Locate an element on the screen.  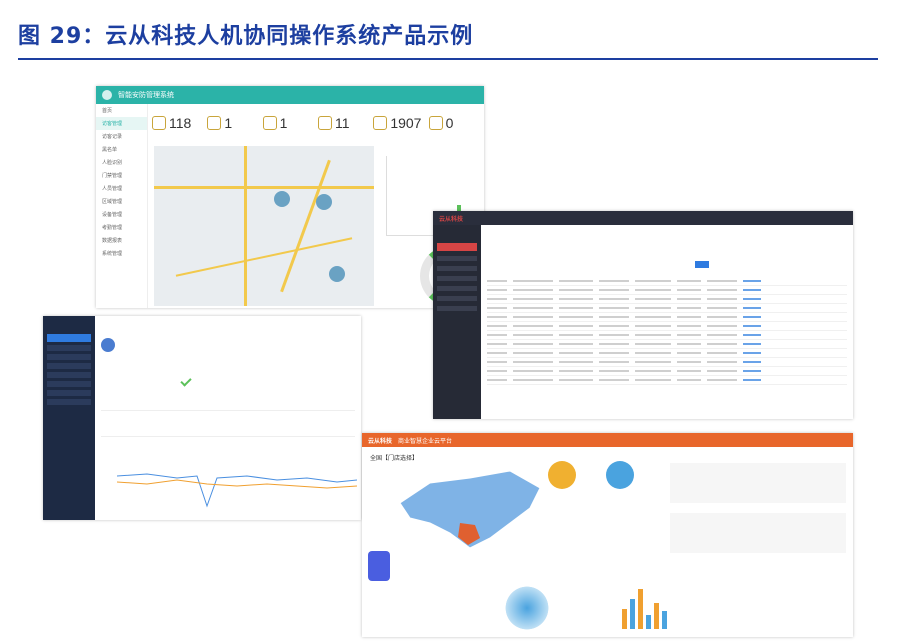
sidebar-item: 人脸识别 is located at coordinates (121, 162).